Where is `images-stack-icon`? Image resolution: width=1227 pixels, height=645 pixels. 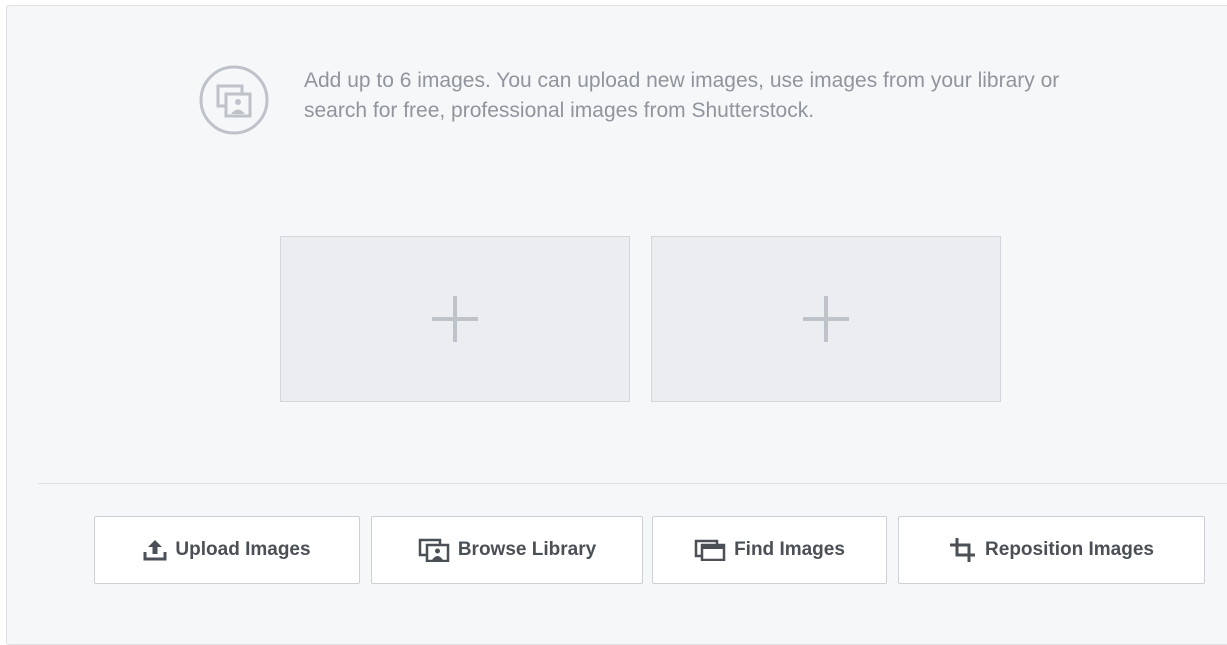
images-stack-icon is located at coordinates (234, 100).